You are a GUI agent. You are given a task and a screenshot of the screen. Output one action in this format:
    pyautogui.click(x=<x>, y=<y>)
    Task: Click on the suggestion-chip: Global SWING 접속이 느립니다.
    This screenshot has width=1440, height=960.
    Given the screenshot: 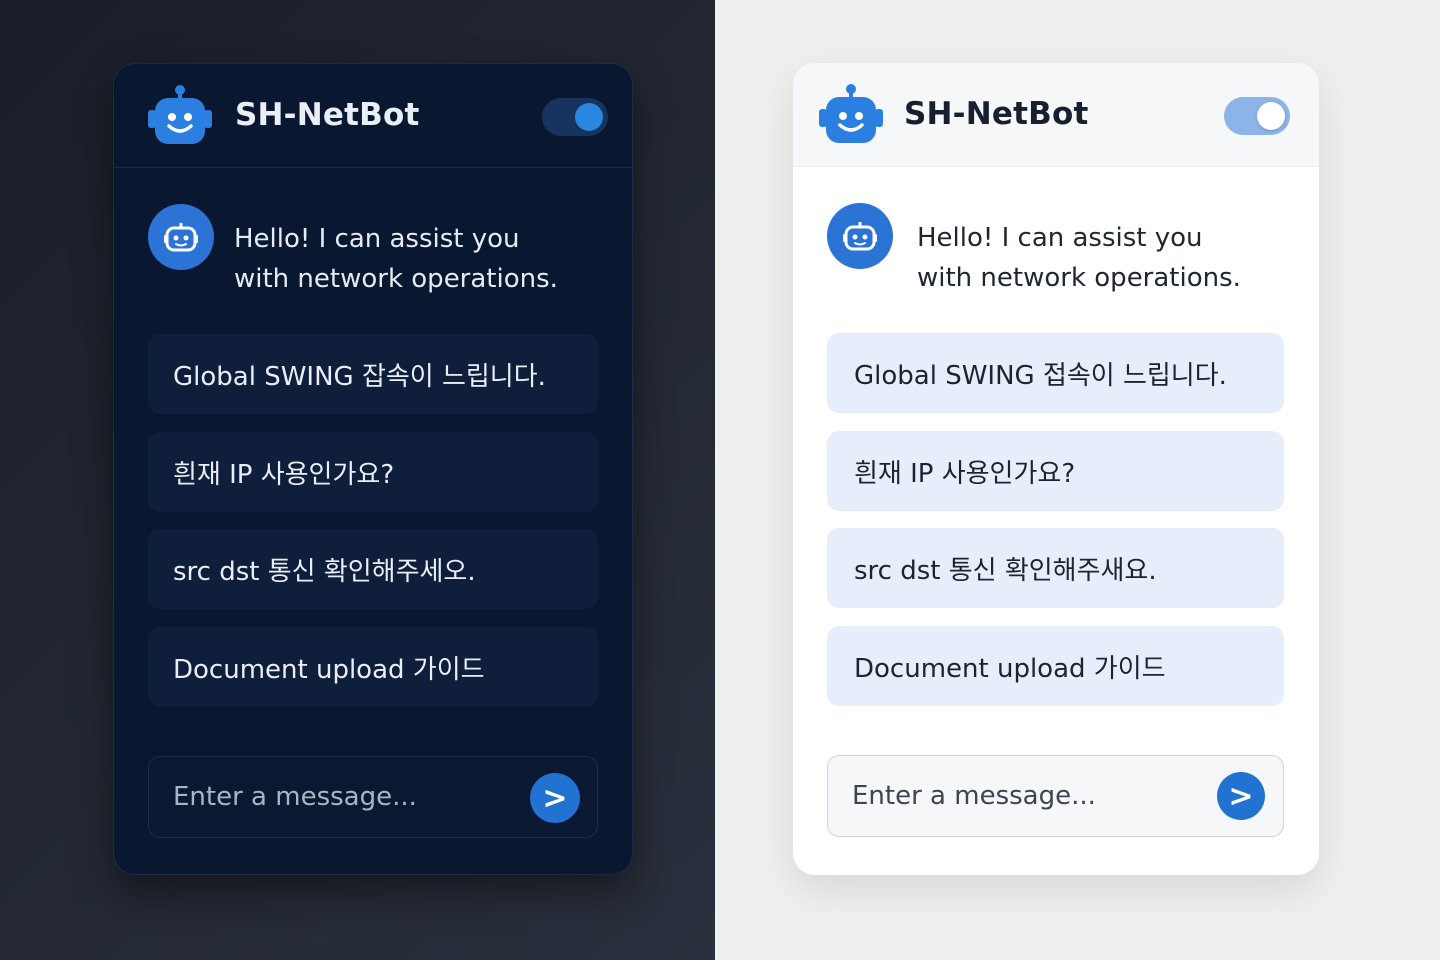 What is the action you would take?
    pyautogui.click(x=1055, y=373)
    